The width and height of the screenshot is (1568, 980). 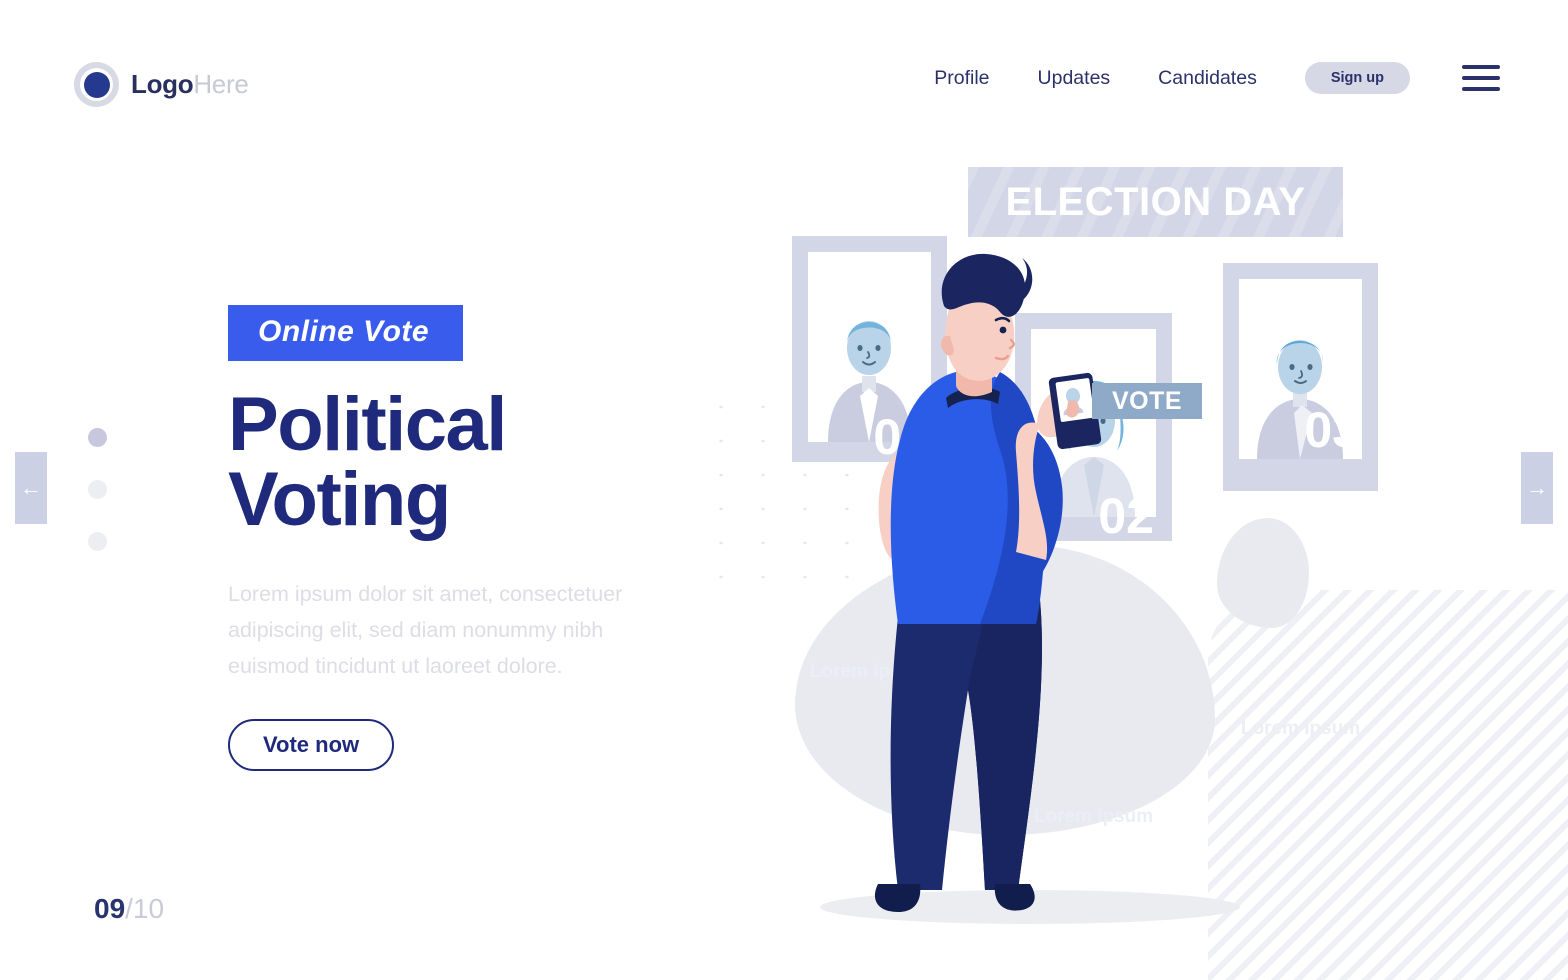 I want to click on nav-link-candidates: Candidates, so click(x=1207, y=78).